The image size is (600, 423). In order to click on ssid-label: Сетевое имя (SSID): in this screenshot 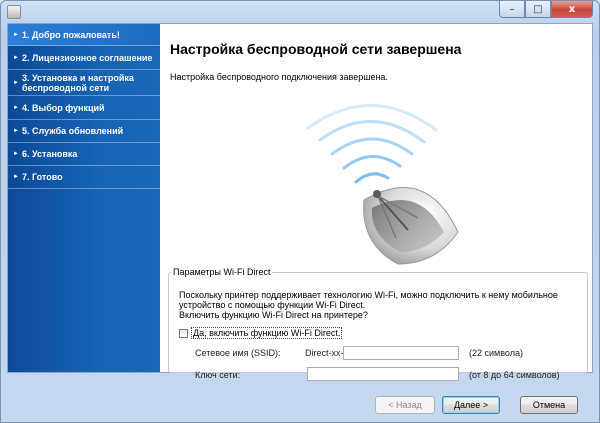, I will do `click(238, 353)`.